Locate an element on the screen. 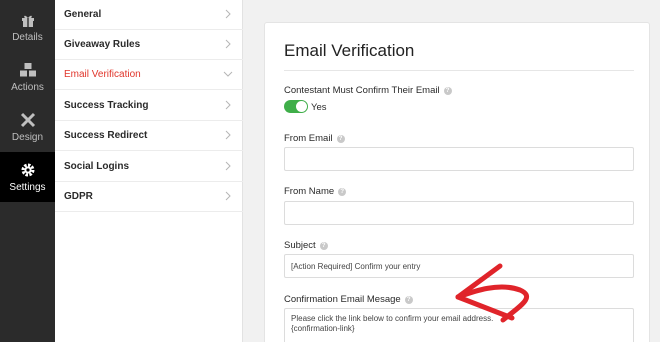 This screenshot has width=660, height=342. annotation-arrow is located at coordinates (492, 293).